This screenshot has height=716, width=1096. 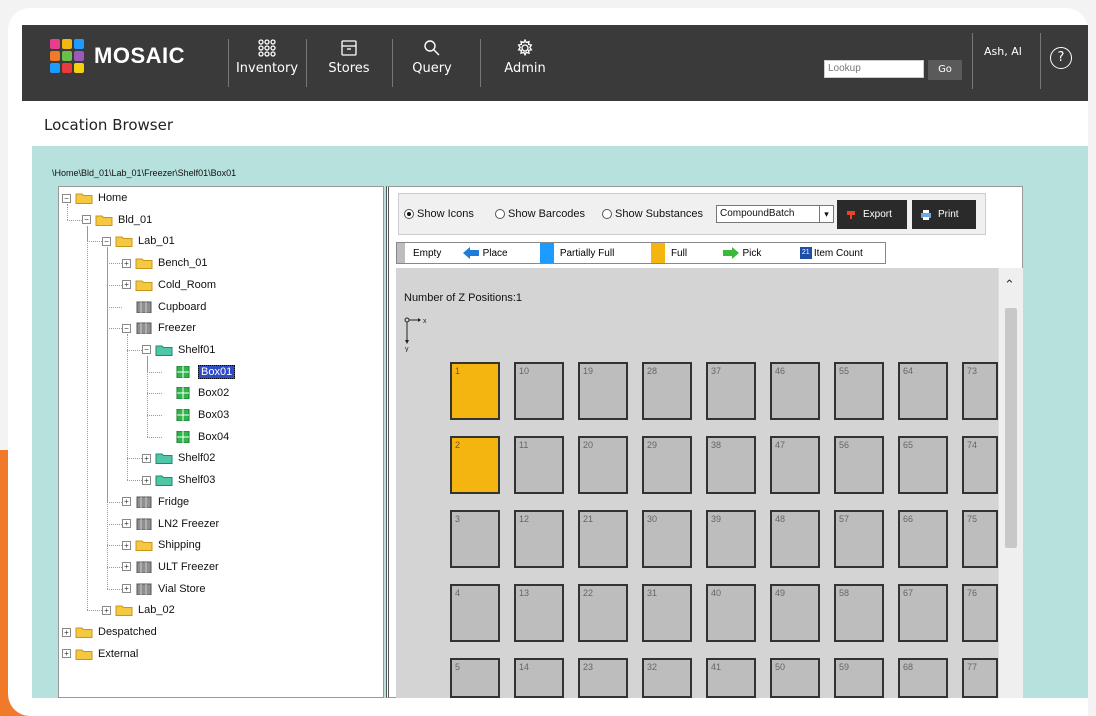 I want to click on box-position-cell: 14, so click(x=539, y=678).